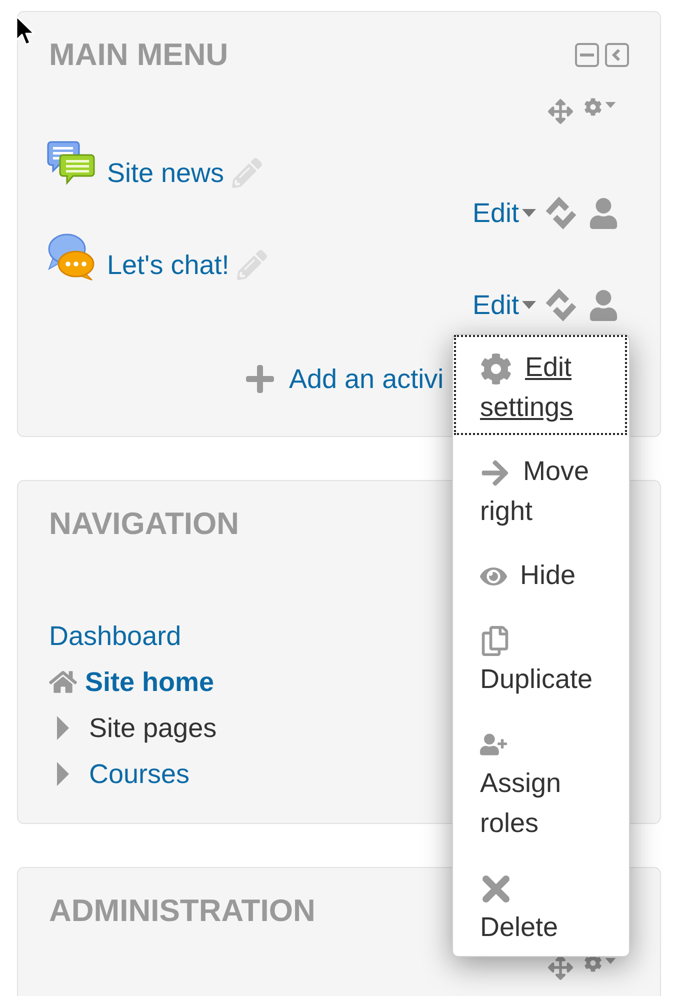 Image resolution: width=680 pixels, height=996 pixels. I want to click on minus-square-icon, so click(587, 55).